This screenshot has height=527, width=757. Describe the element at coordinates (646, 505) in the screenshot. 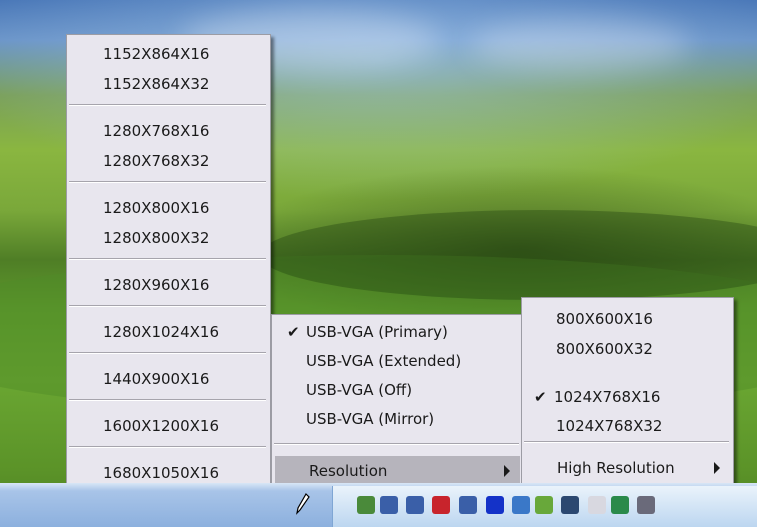

I see `volume-icon` at that location.